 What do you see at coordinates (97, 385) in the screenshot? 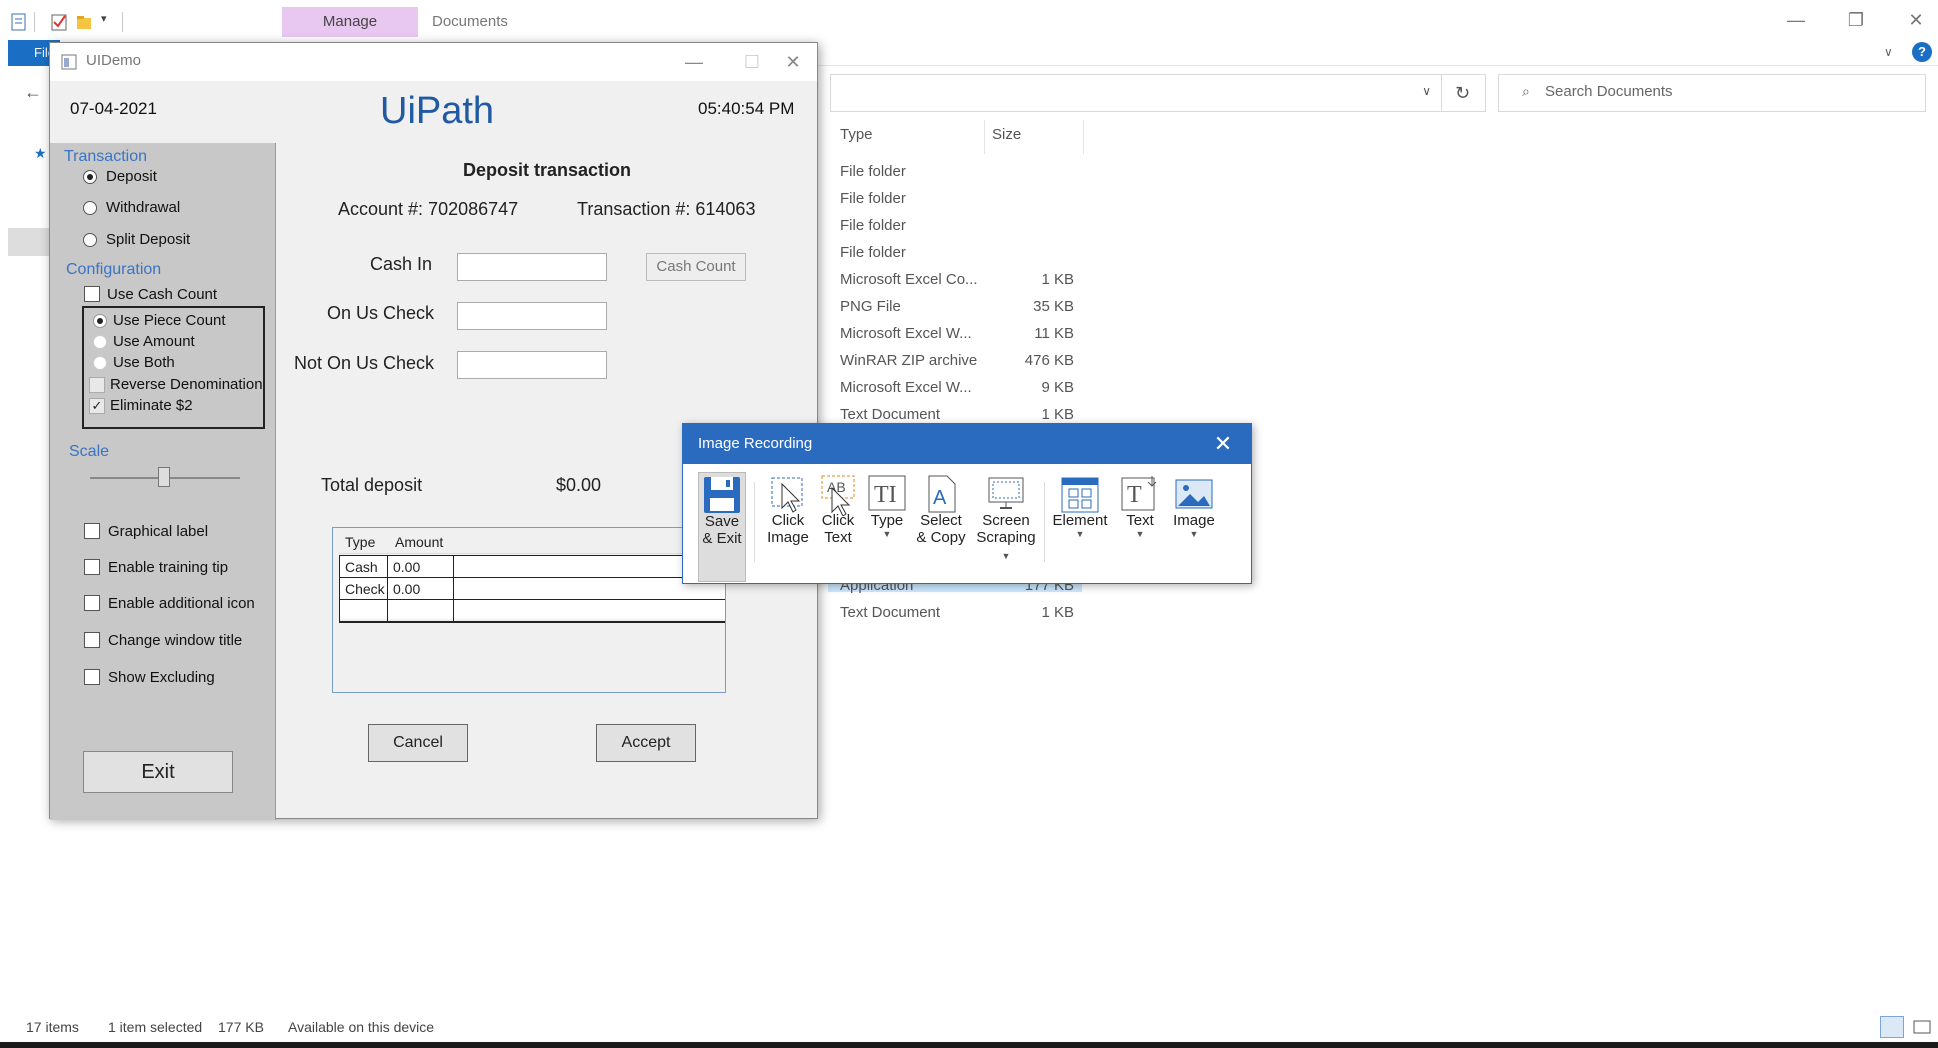
I see `reverse-denomination-checkbox` at bounding box center [97, 385].